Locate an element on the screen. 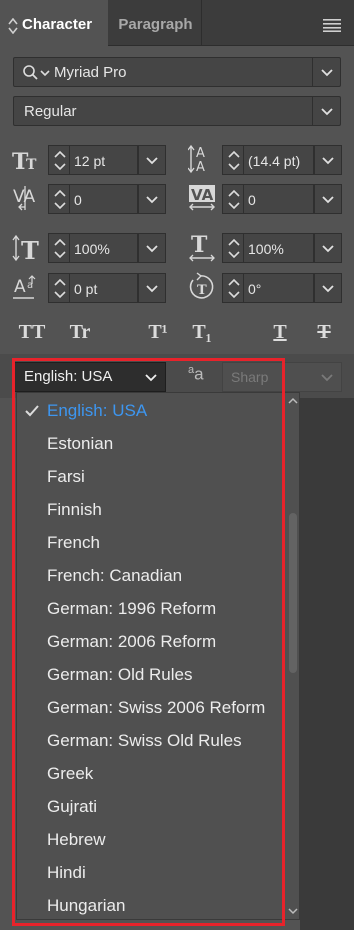 The width and height of the screenshot is (354, 930). collapse-toggle-icon is located at coordinates (13, 26).